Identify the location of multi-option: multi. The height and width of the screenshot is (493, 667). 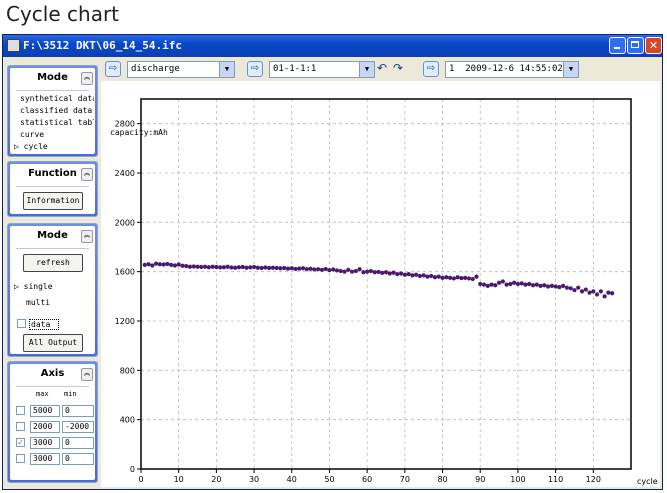
(63, 302).